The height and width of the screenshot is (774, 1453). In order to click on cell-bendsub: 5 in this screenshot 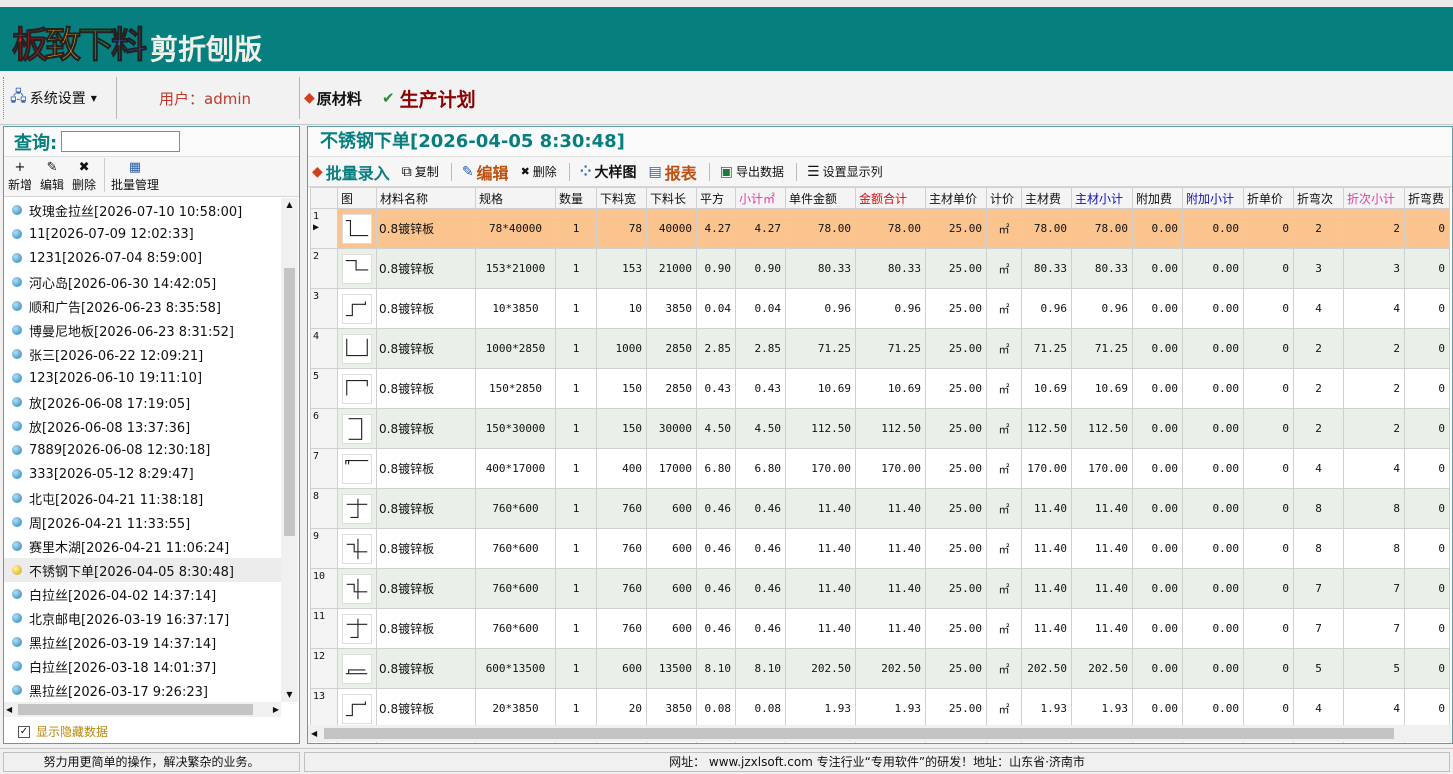, I will do `click(1374, 668)`.